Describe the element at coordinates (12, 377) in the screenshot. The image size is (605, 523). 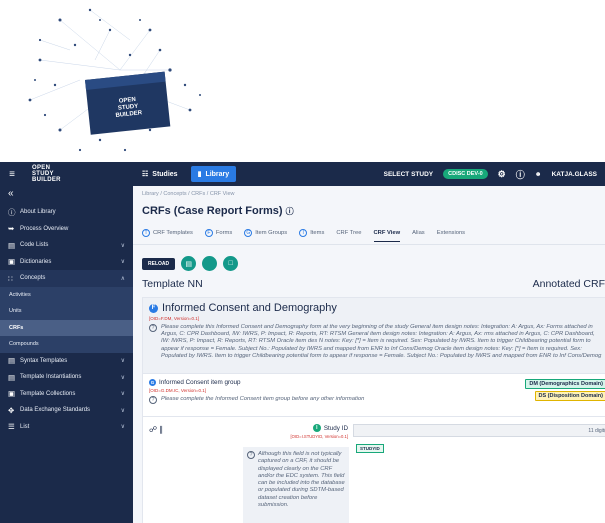
I see `instantiation-icon: ▤` at that location.